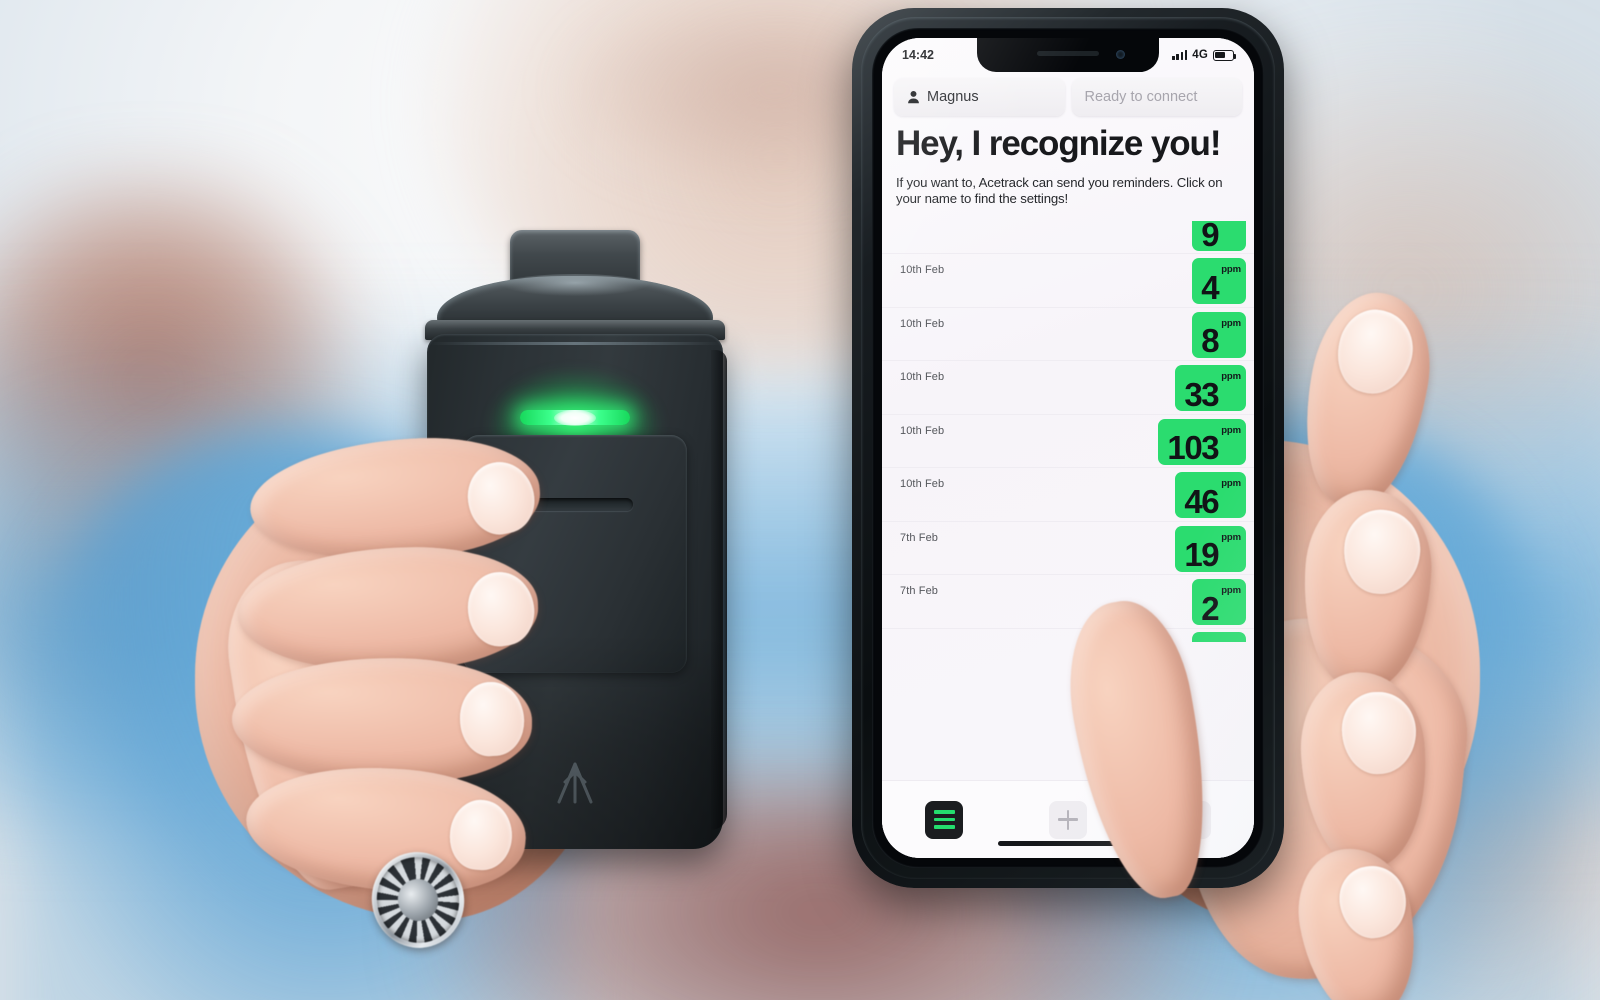 The width and height of the screenshot is (1600, 1000). I want to click on plus-icon, so click(1068, 819).